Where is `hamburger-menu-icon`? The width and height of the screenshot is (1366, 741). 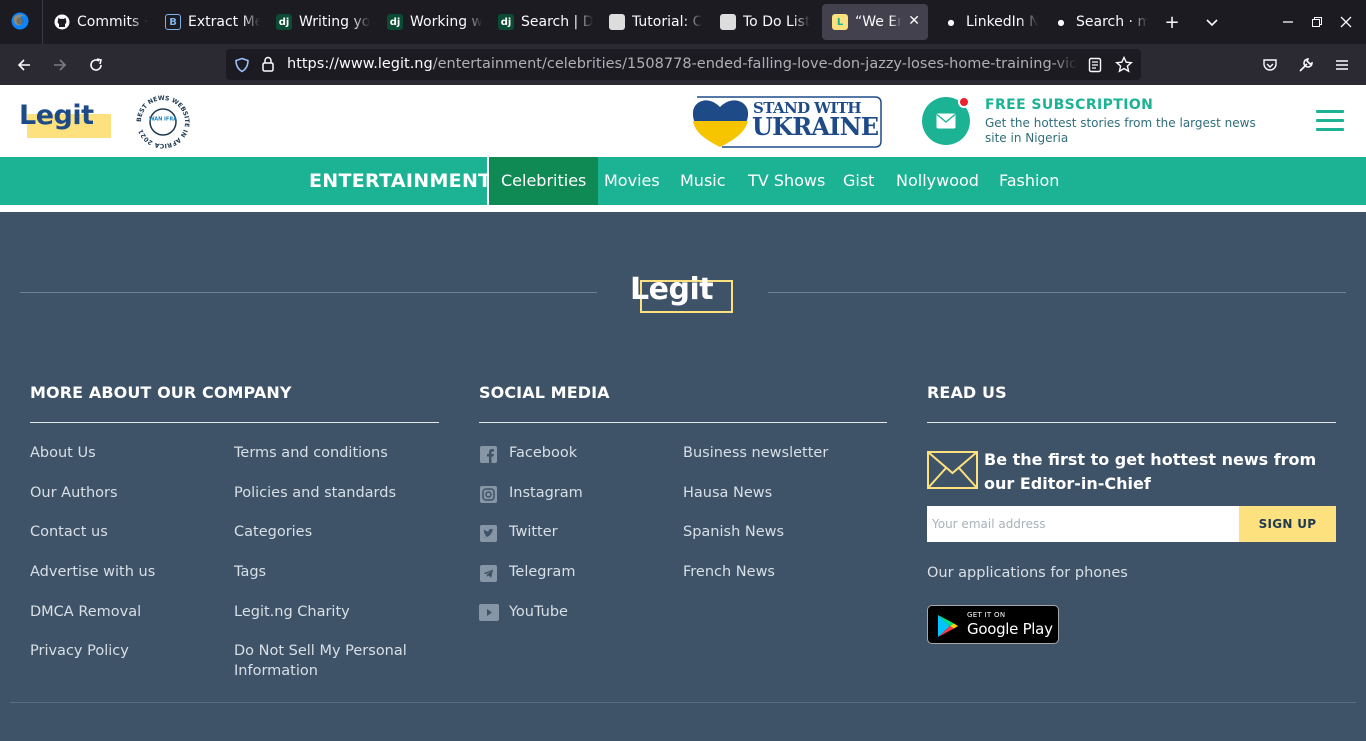
hamburger-menu-icon is located at coordinates (1330, 121).